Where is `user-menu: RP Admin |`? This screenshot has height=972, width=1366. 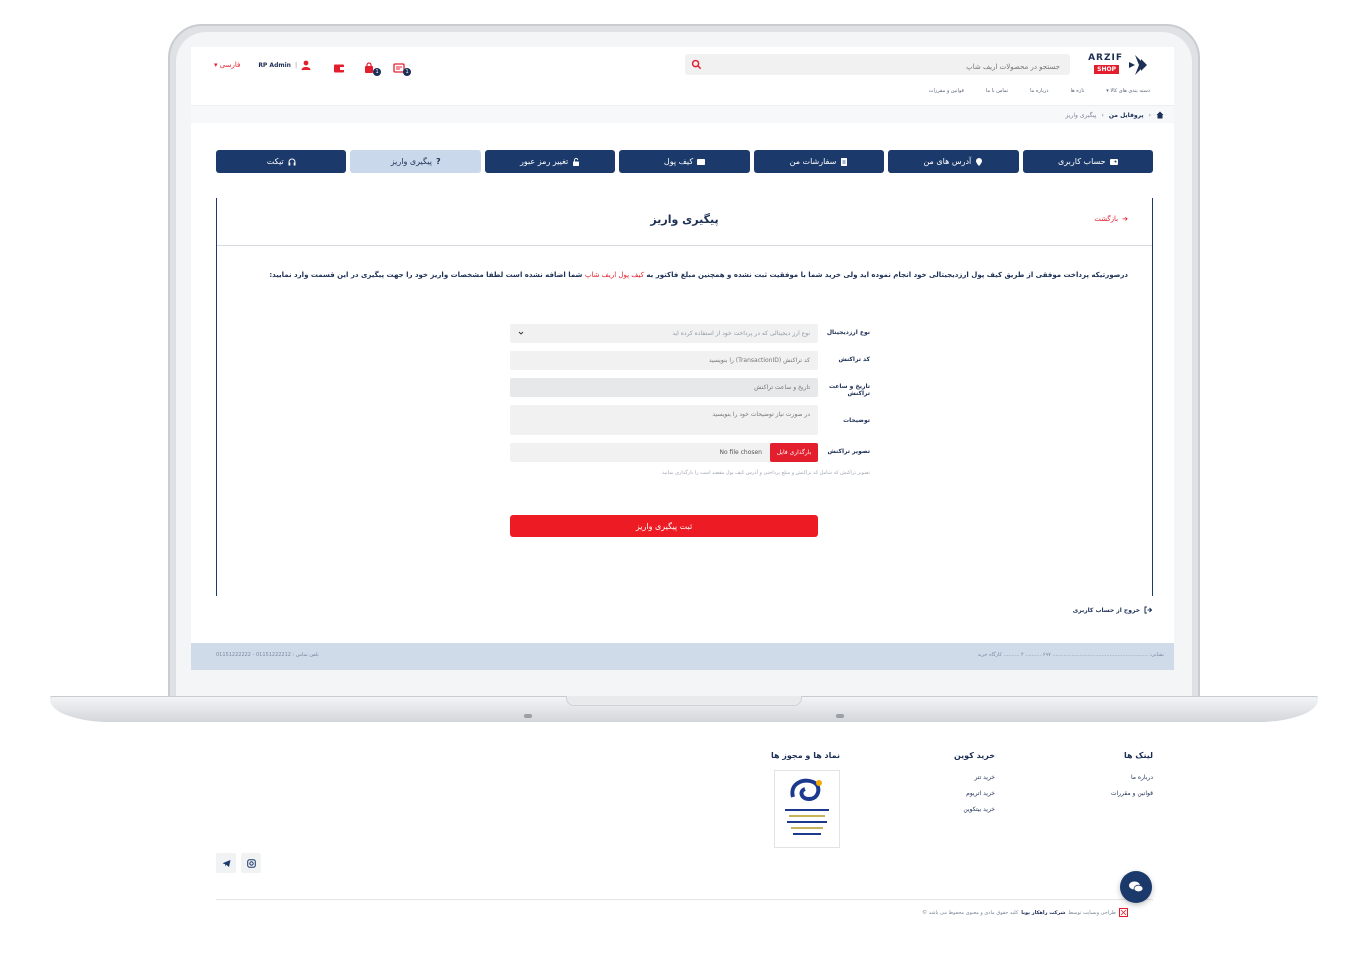
user-menu: RP Admin | is located at coordinates (284, 65).